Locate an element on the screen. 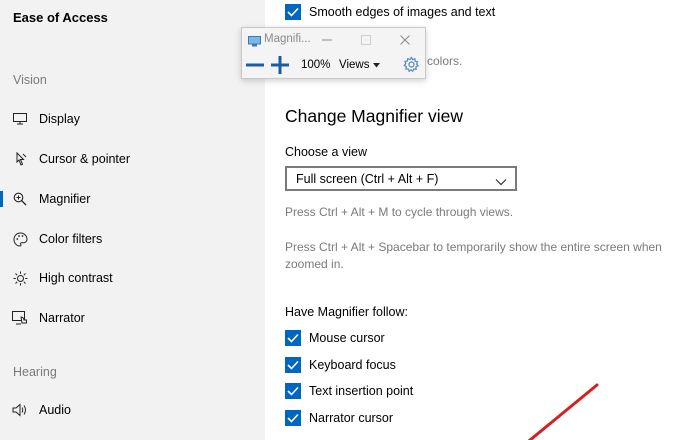 Image resolution: width=700 pixels, height=440 pixels. follow-narrator-cursor-option: Narrator cursor is located at coordinates (339, 418).